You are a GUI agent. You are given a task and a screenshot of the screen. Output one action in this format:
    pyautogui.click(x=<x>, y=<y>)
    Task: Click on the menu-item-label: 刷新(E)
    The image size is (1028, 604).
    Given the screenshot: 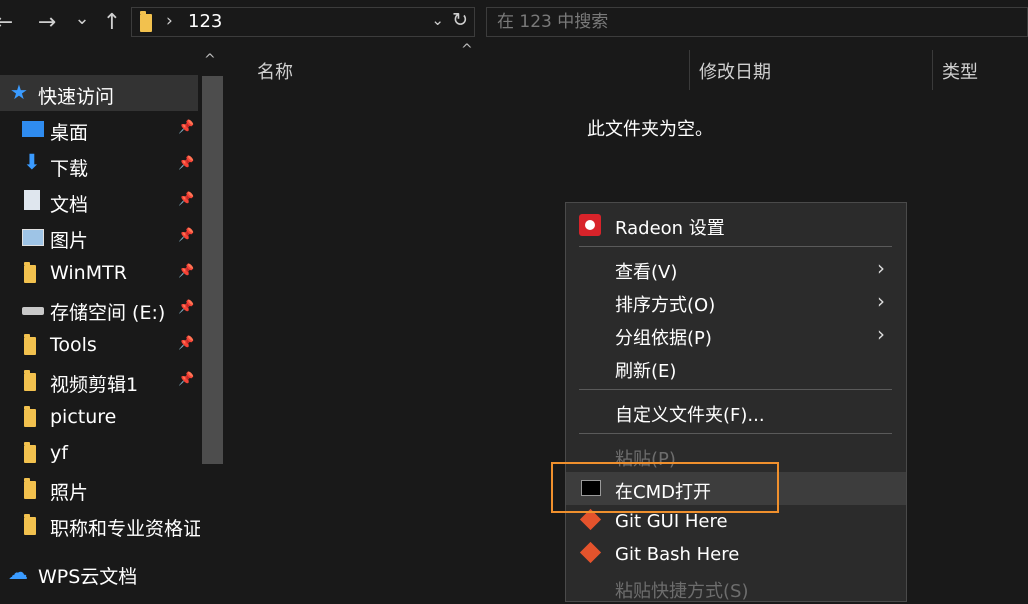 What is the action you would take?
    pyautogui.click(x=646, y=371)
    